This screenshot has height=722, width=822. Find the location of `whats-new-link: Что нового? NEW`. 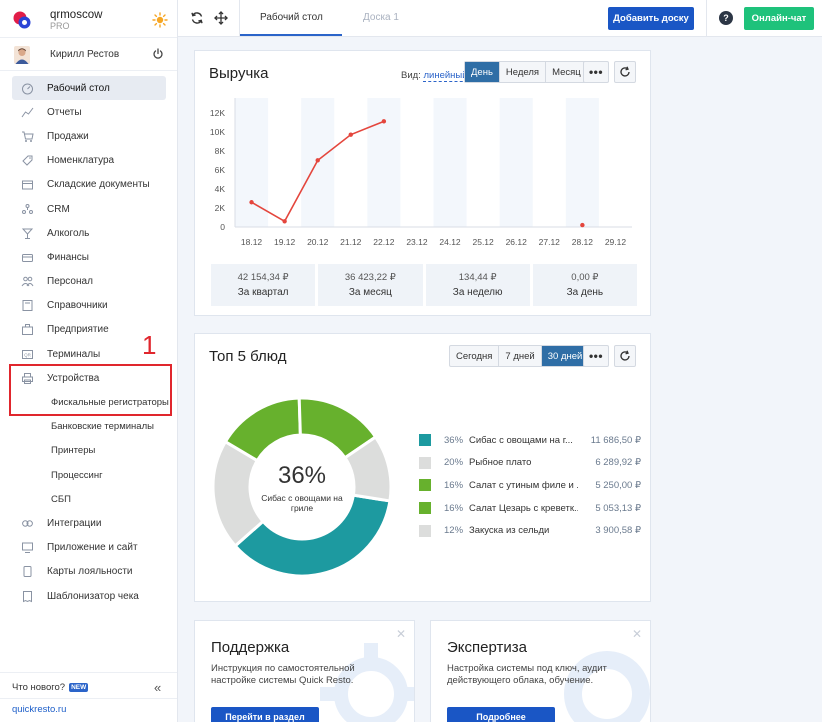

whats-new-link: Что нового? NEW is located at coordinates (50, 687).